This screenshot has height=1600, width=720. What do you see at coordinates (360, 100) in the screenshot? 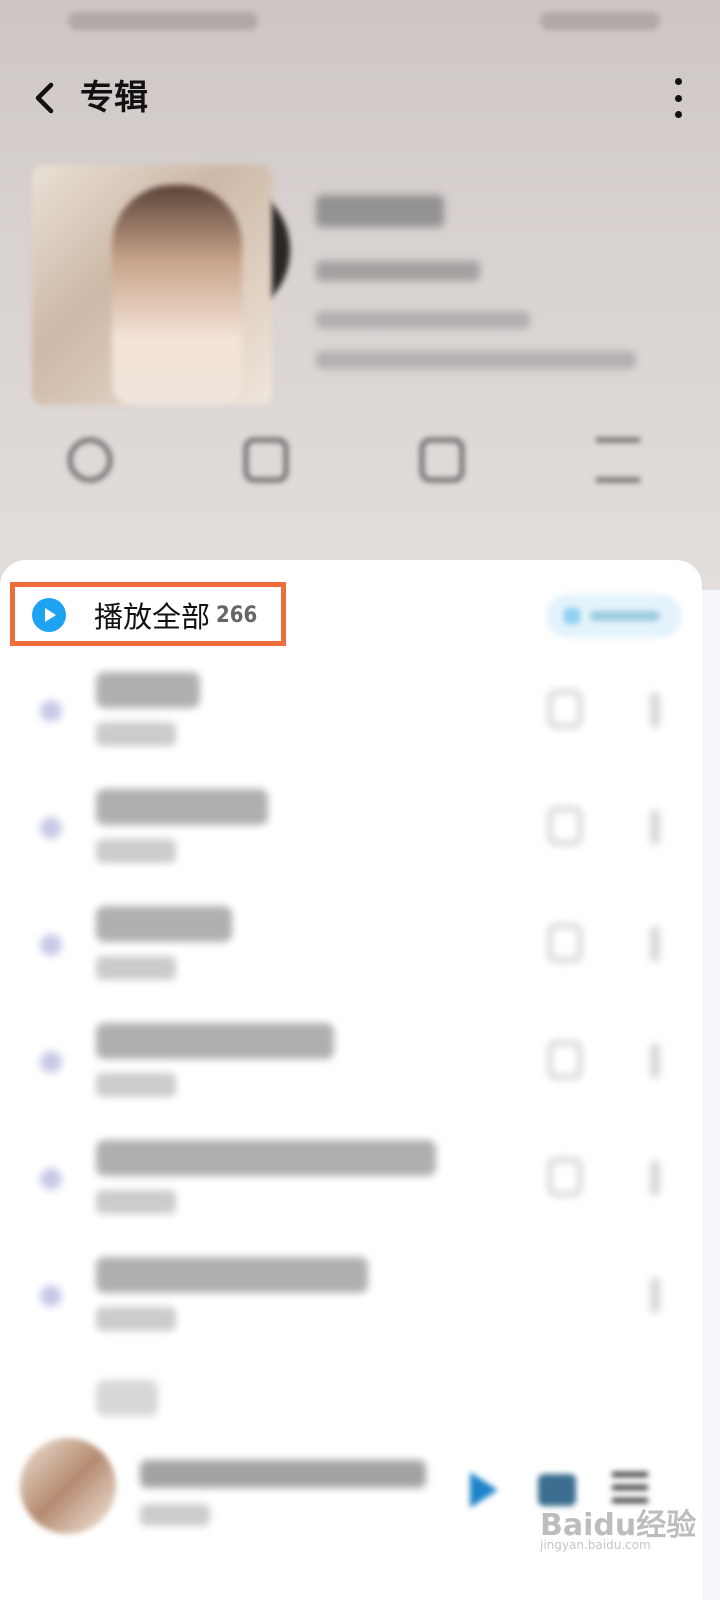
I see `top-bar: 专辑` at bounding box center [360, 100].